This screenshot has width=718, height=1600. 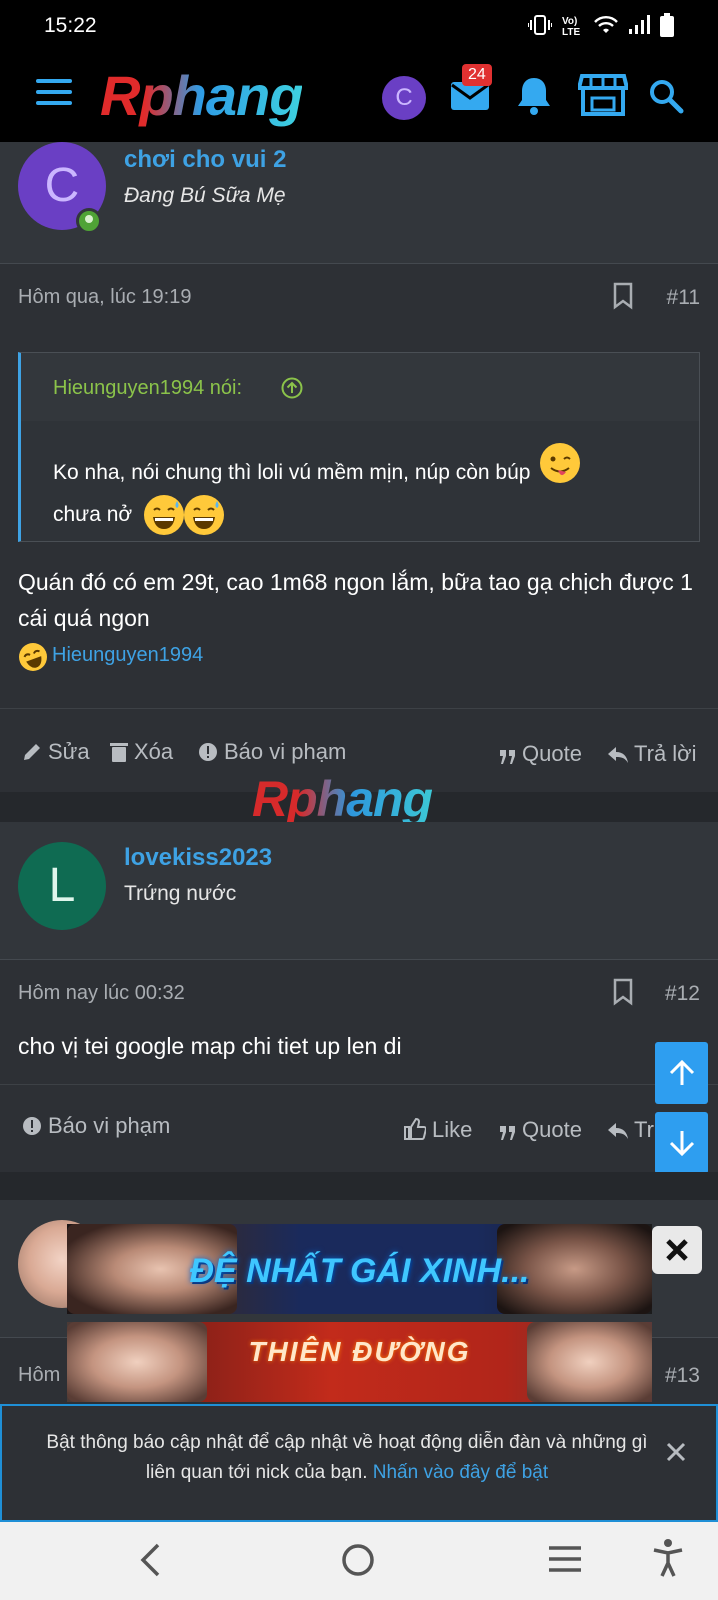 What do you see at coordinates (606, 24) in the screenshot?
I see `wifi-icon` at bounding box center [606, 24].